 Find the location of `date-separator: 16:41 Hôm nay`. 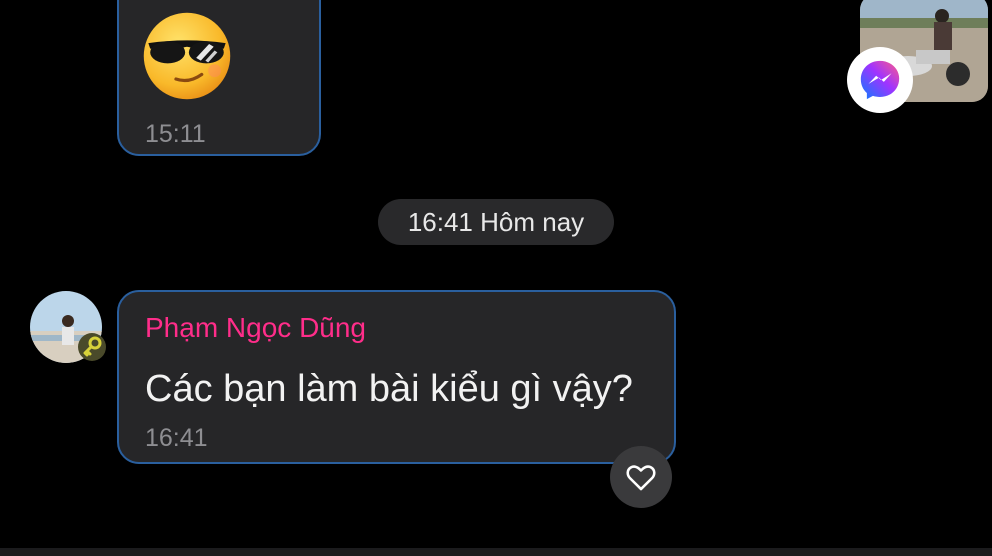

date-separator: 16:41 Hôm nay is located at coordinates (496, 222).